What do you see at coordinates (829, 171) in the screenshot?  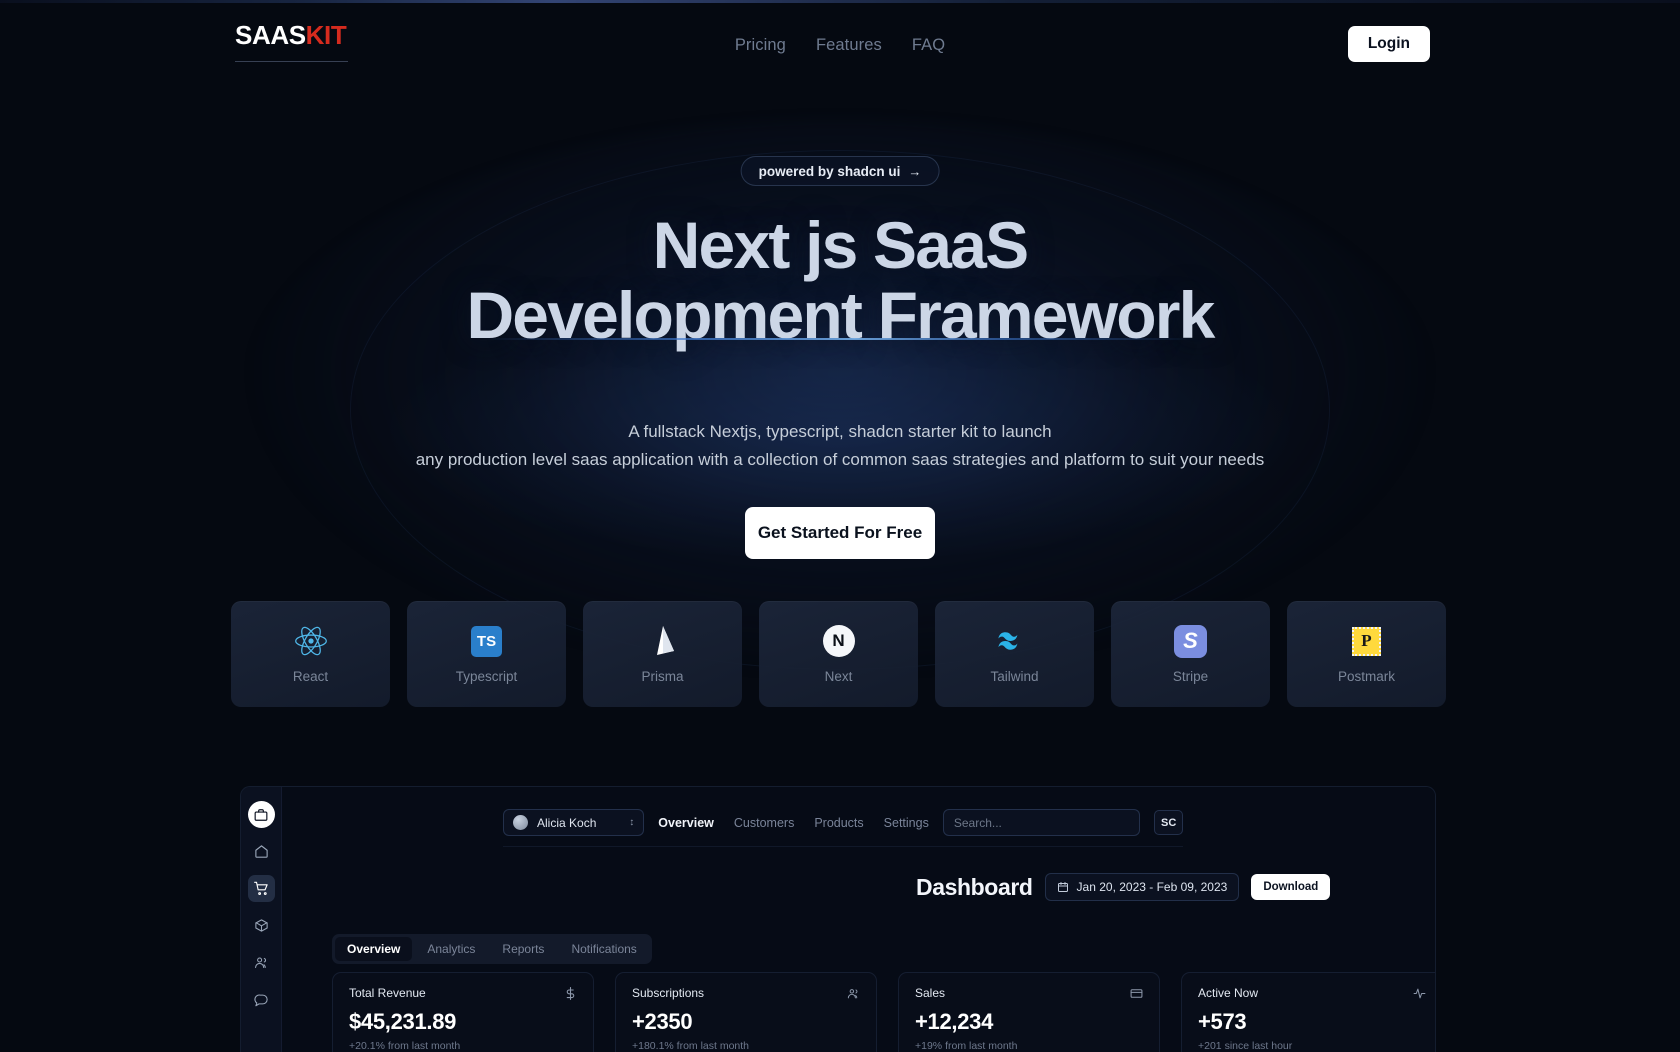 I see `shadcn-badge-label: powered by shadcn ui` at bounding box center [829, 171].